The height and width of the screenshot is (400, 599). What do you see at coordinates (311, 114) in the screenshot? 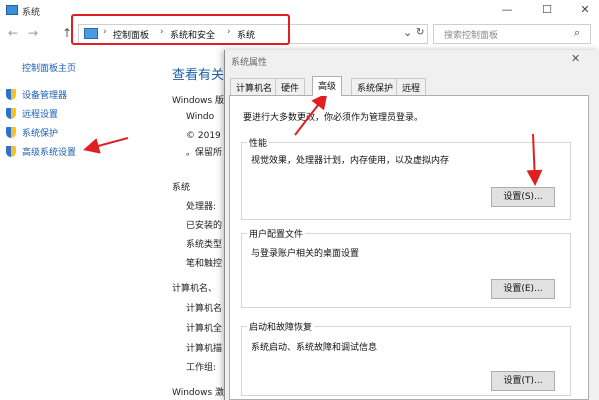
I see `arrow-advanced-tab` at bounding box center [311, 114].